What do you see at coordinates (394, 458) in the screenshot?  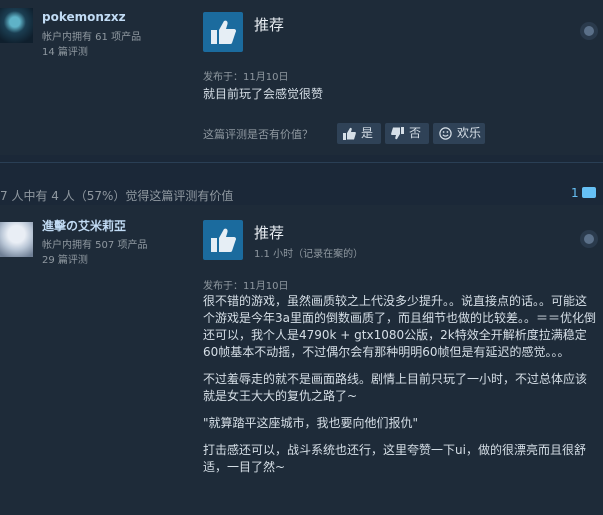 I see `review-paragraph: 打击感还可以，战斗系统也还行，这里夸赞一下ui，做的很漂亮而且很舒适，一目了然~` at bounding box center [394, 458].